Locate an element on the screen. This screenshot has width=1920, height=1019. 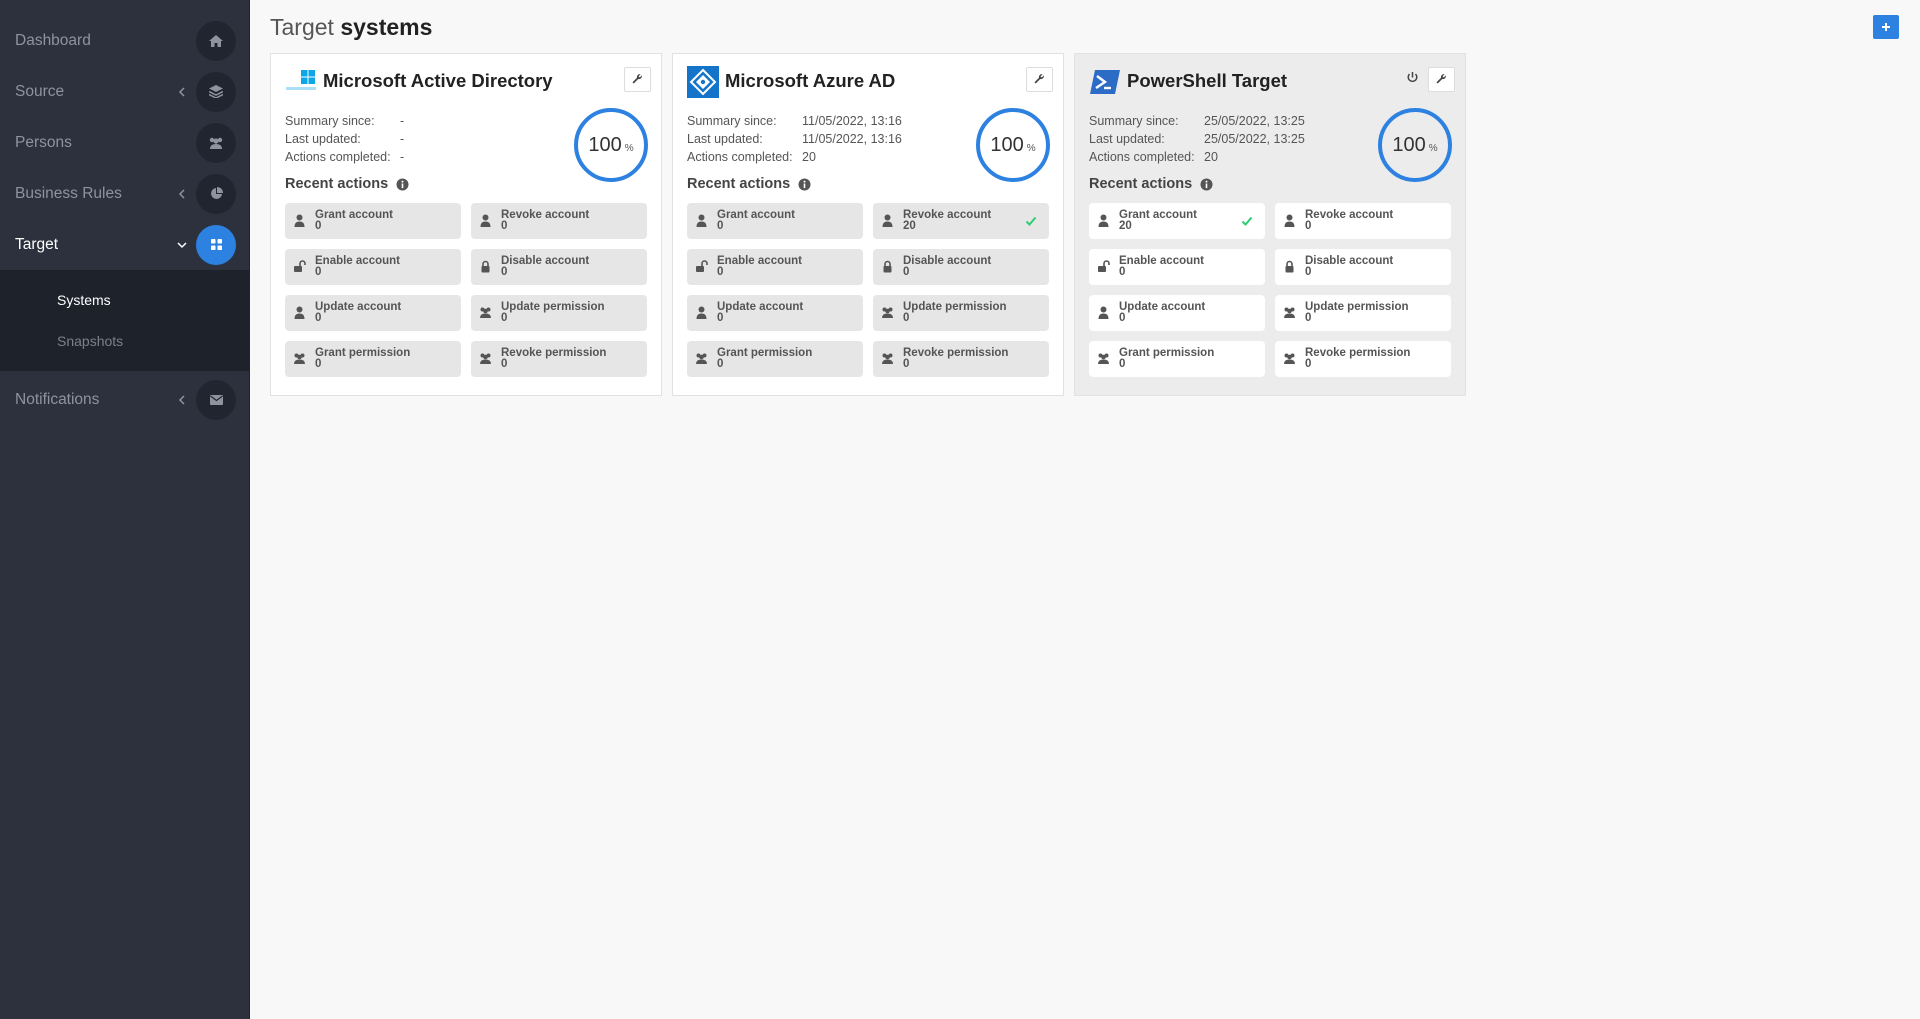
target-submenu: Systems Snapshots is located at coordinates (124, 320).